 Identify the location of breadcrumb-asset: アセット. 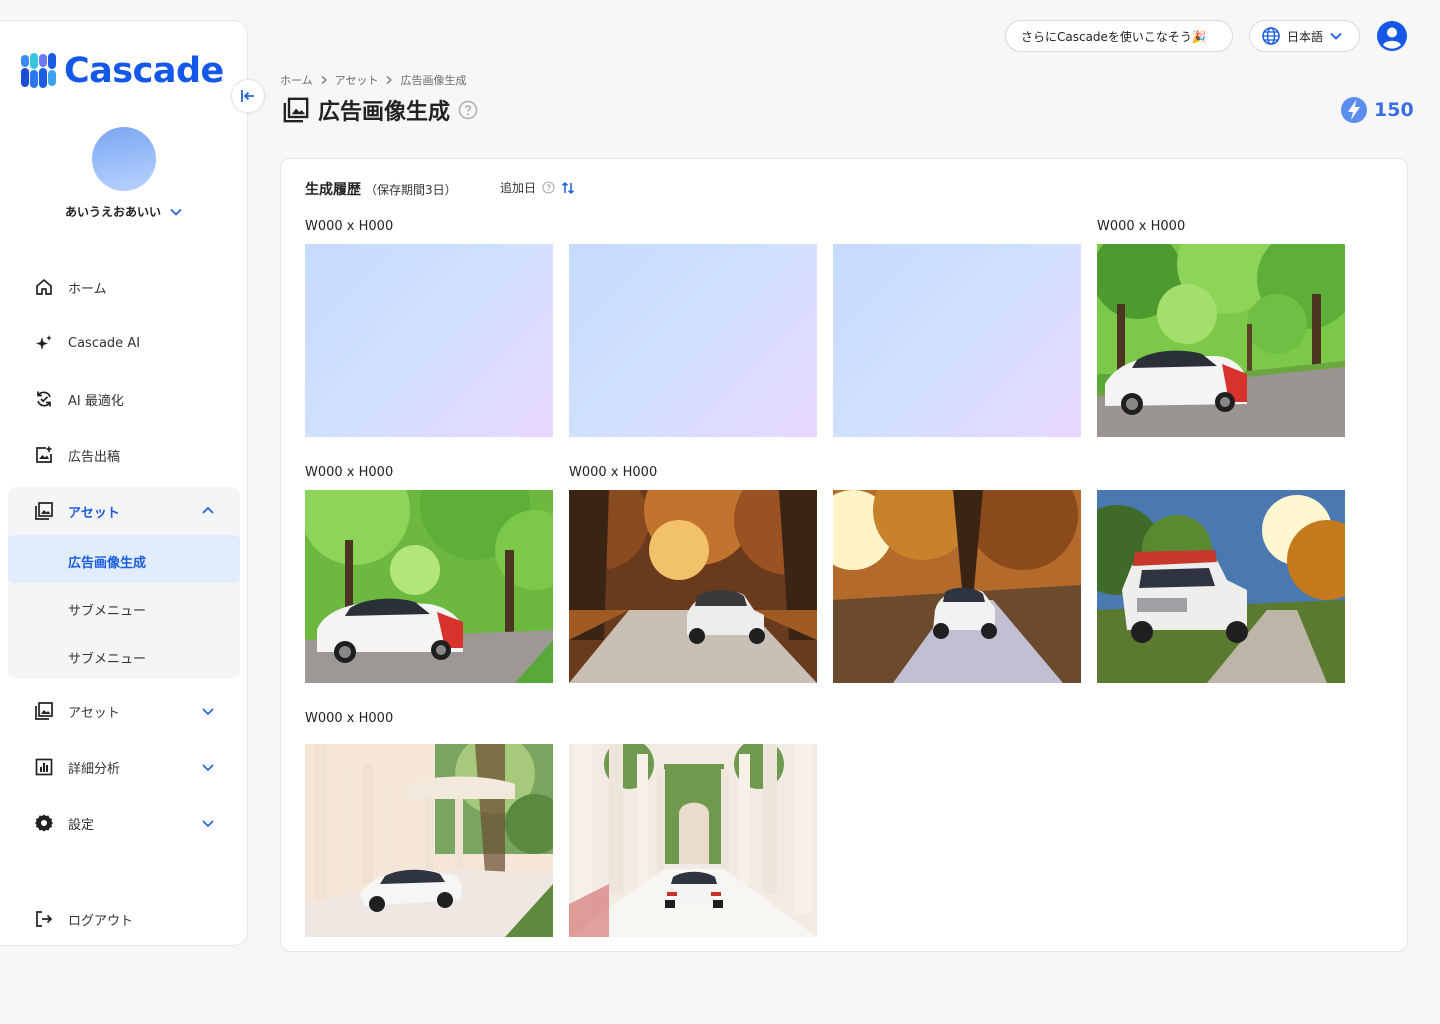
(357, 80).